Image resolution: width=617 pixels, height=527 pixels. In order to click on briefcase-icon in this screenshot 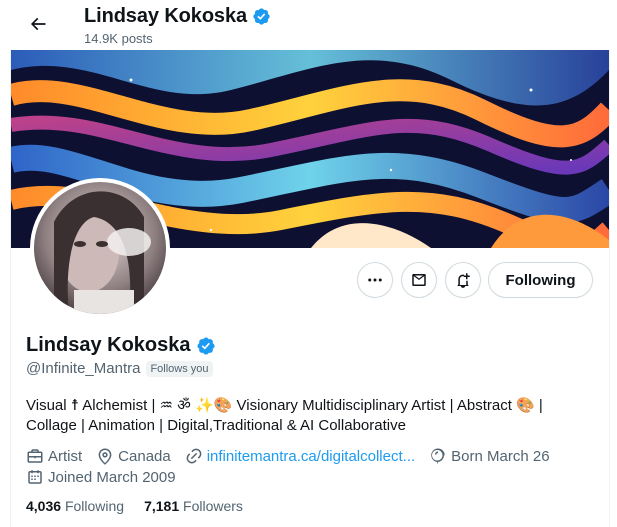, I will do `click(35, 456)`.